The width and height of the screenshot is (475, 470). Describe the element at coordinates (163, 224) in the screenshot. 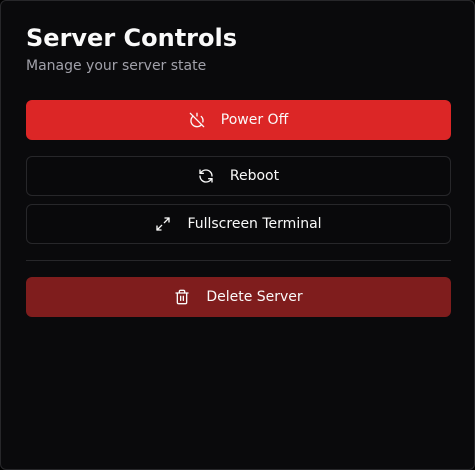

I see `expand-icon` at that location.